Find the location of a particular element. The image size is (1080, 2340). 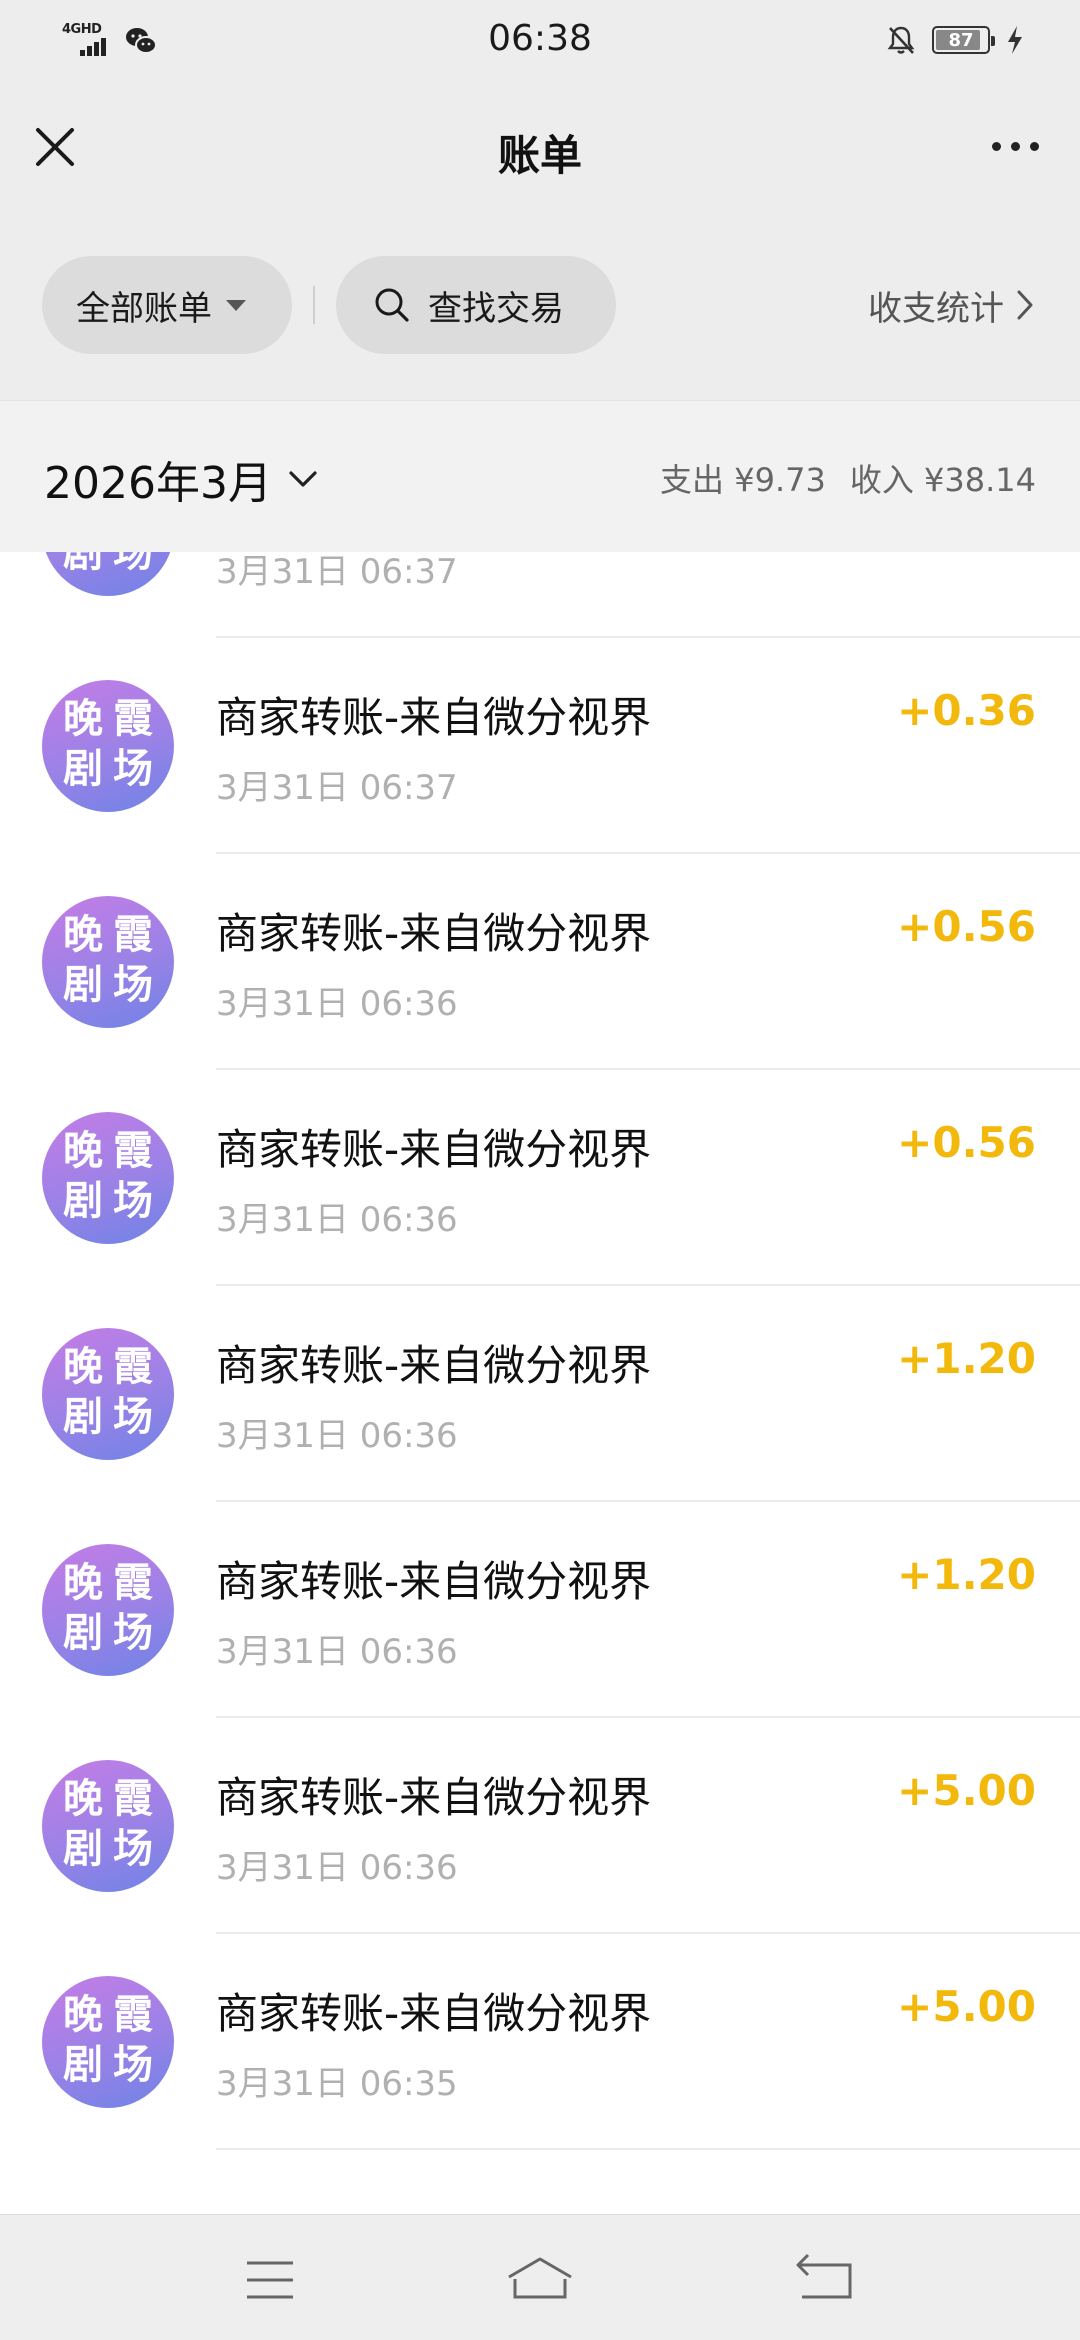

battery-icon: 87 is located at coordinates (963, 40).